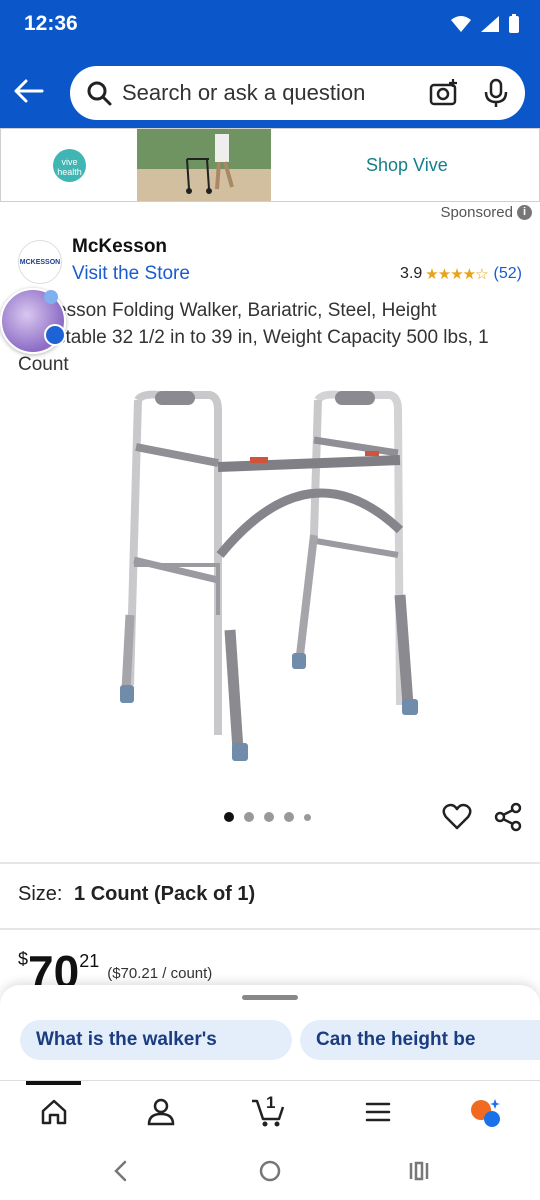  I want to click on size-label: Size:, so click(40, 894).